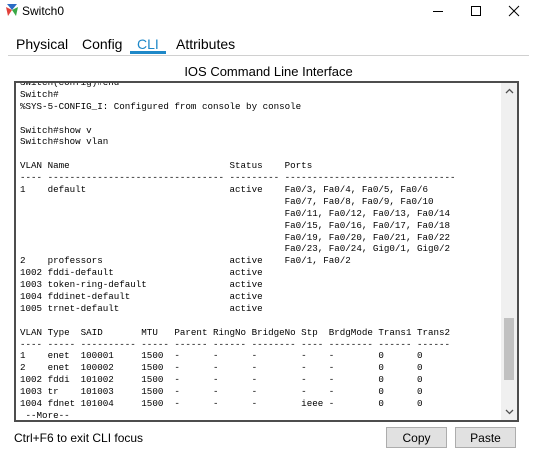  What do you see at coordinates (227, 201) in the screenshot?
I see `terminal-line: Fa0/7, Fa0/8, Fa0/9, Fa0/10` at bounding box center [227, 201].